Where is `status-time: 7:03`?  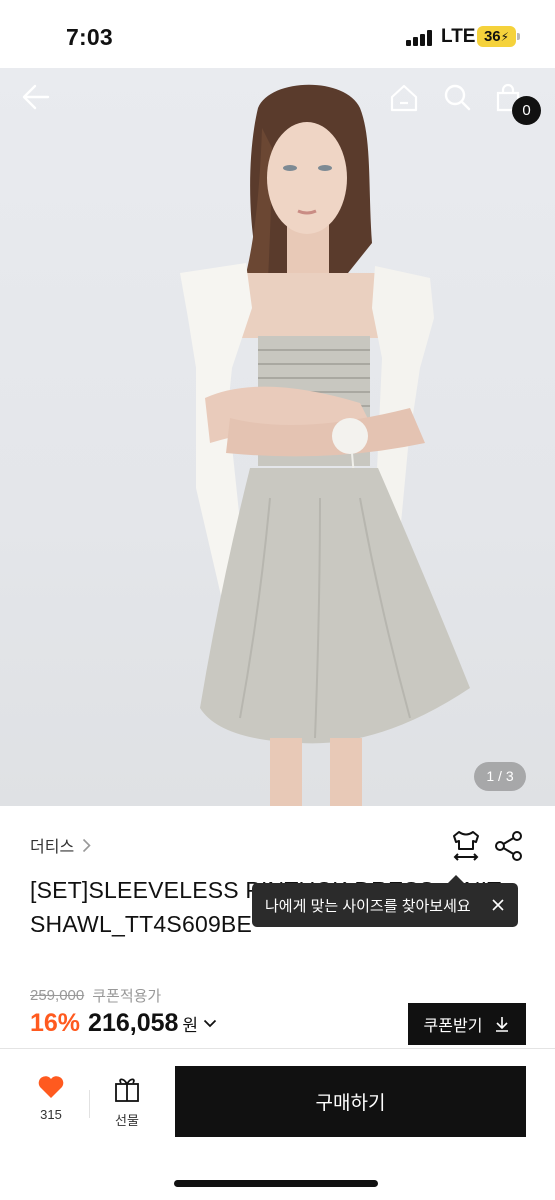
status-time: 7:03 is located at coordinates (89, 37).